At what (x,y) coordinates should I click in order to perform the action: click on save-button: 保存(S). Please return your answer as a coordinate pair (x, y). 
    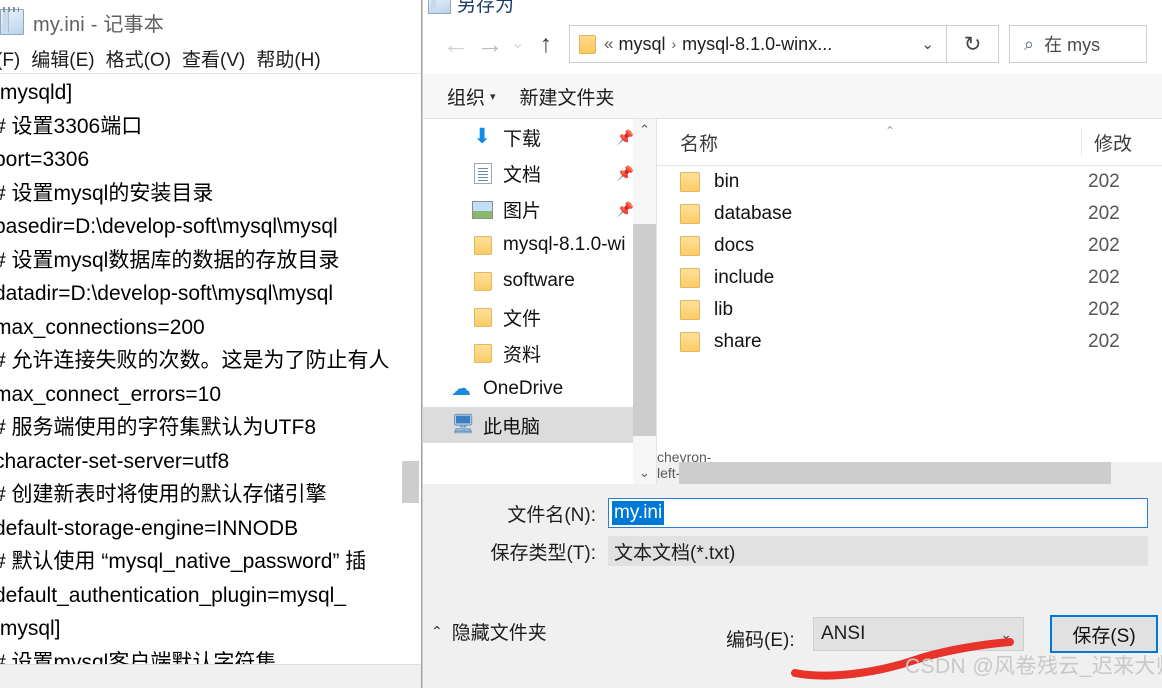
    Looking at the image, I should click on (1104, 634).